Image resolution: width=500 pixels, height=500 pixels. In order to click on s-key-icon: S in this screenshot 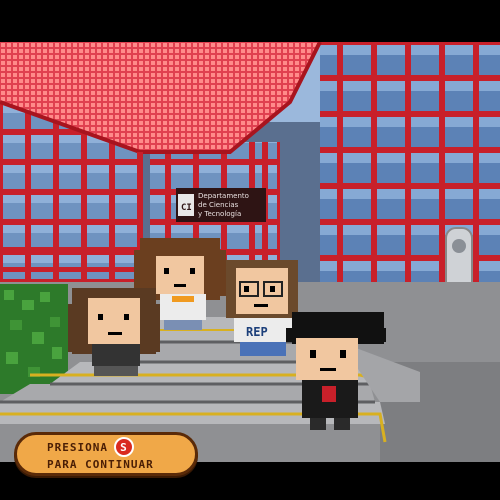, I will do `click(123, 447)`.